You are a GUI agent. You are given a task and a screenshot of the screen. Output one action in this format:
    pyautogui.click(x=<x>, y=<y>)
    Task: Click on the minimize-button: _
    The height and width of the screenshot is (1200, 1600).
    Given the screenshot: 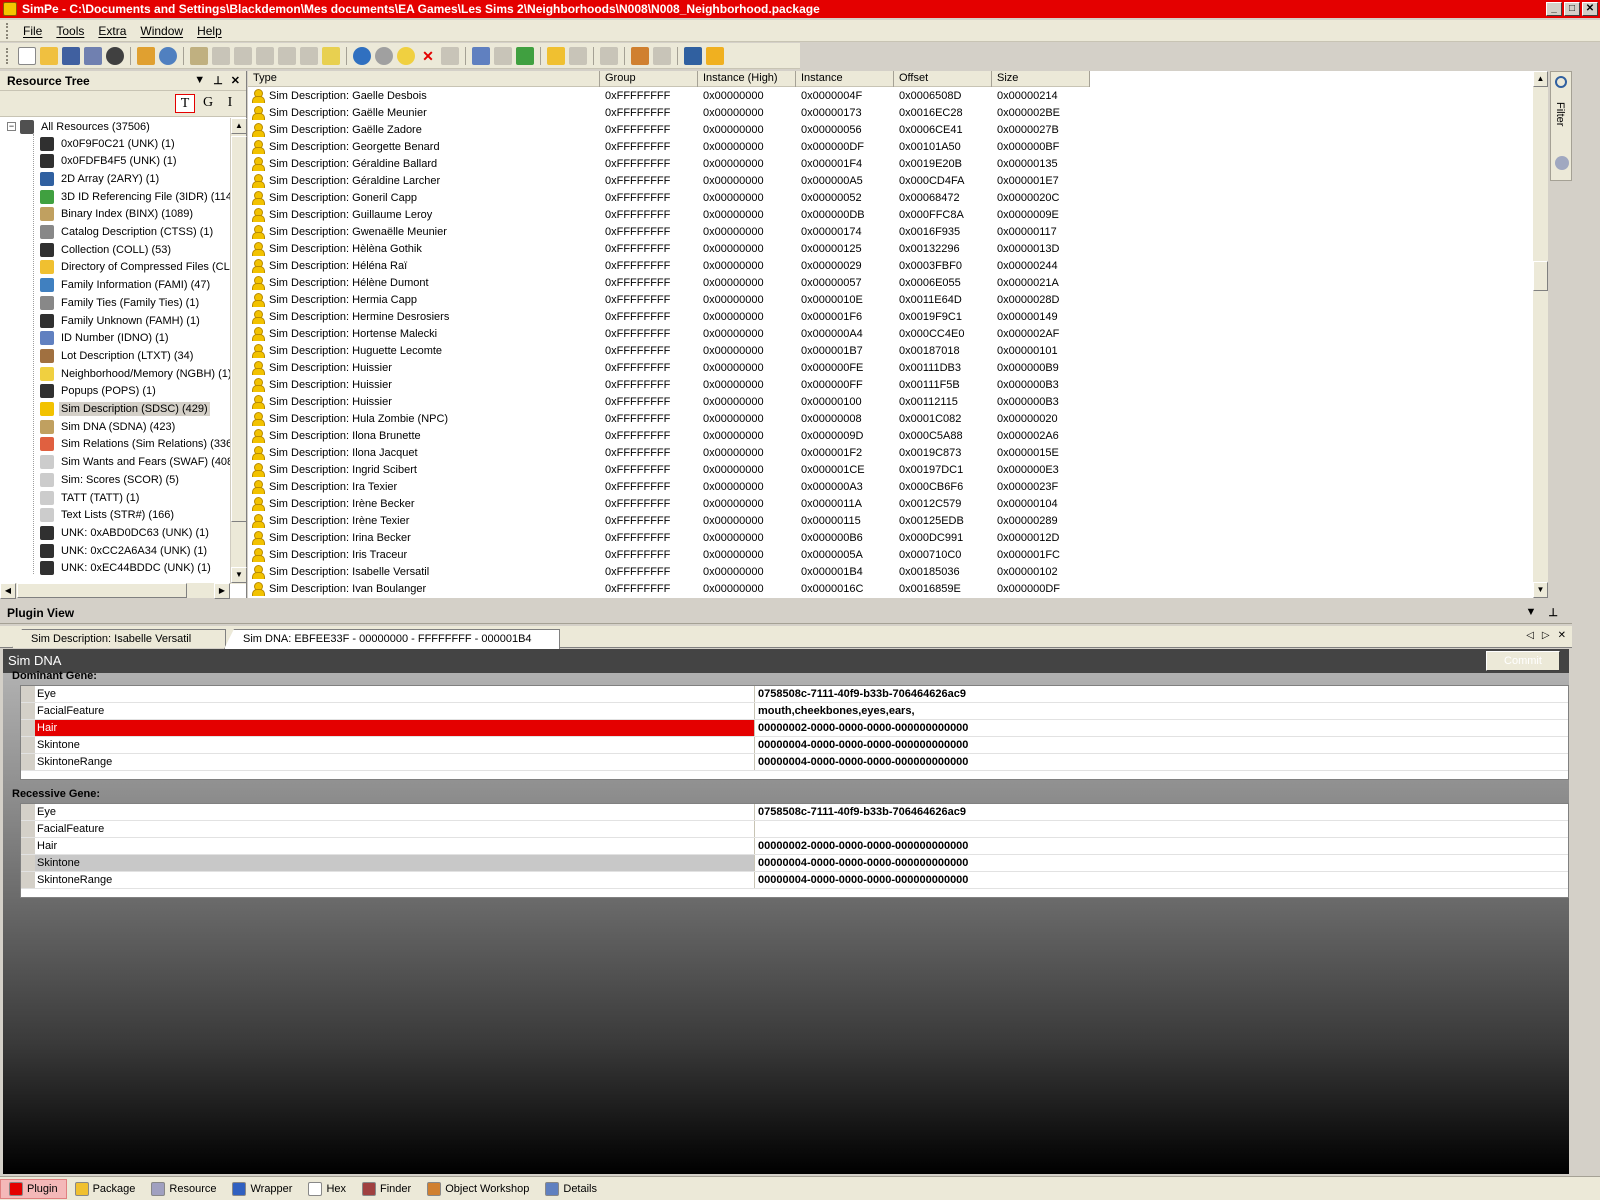 What is the action you would take?
    pyautogui.click(x=1554, y=9)
    